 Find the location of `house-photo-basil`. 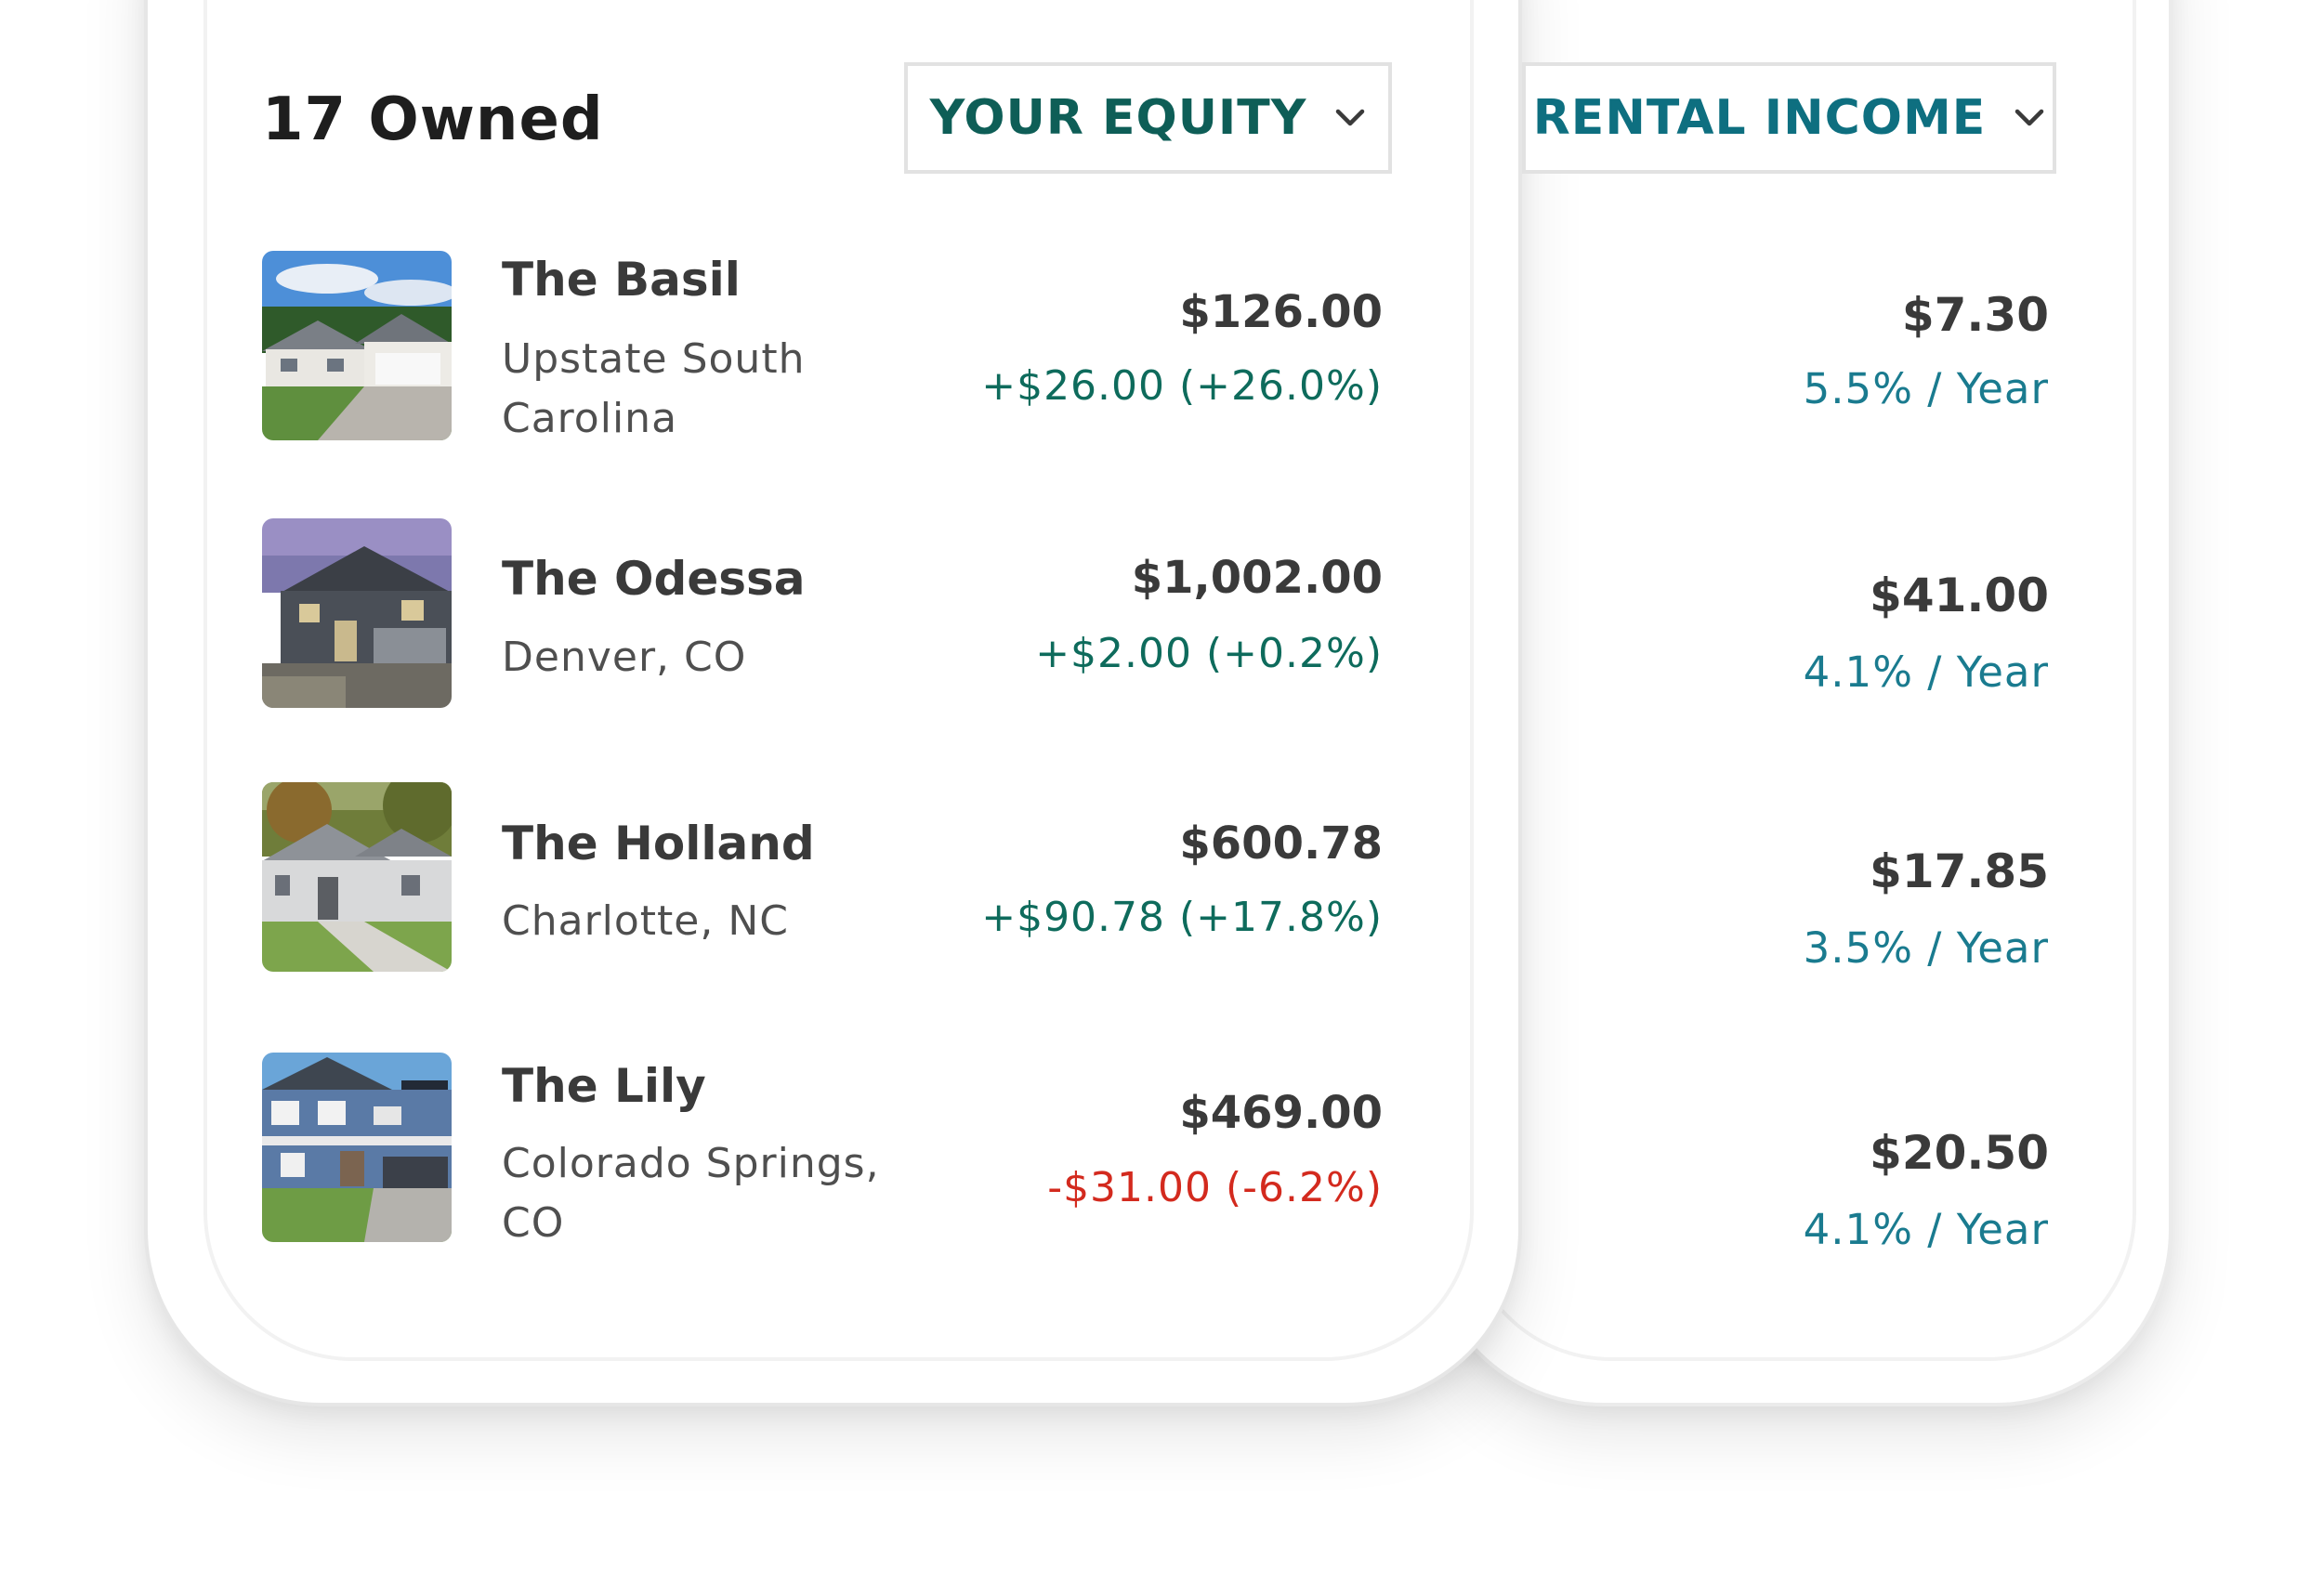

house-photo-basil is located at coordinates (357, 346).